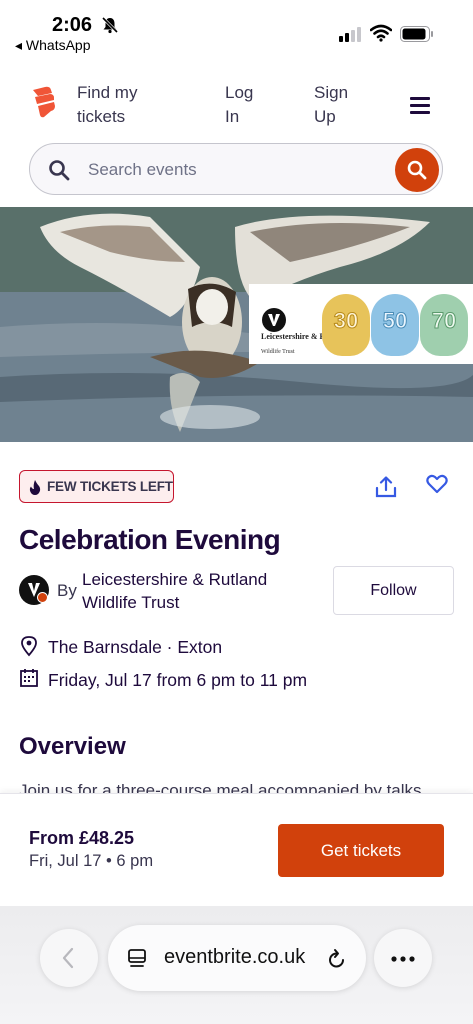 The height and width of the screenshot is (1024, 473). Describe the element at coordinates (350, 34) in the screenshot. I see `cellular-signal-icon` at that location.